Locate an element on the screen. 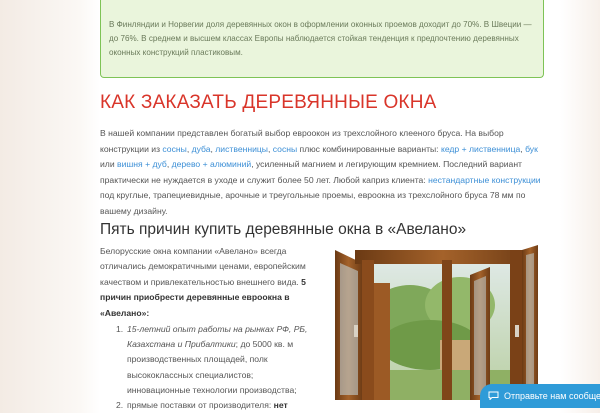 This screenshot has height=413, width=600. list-item: 2. прямые поставки от производителя: нет is located at coordinates (207, 405).